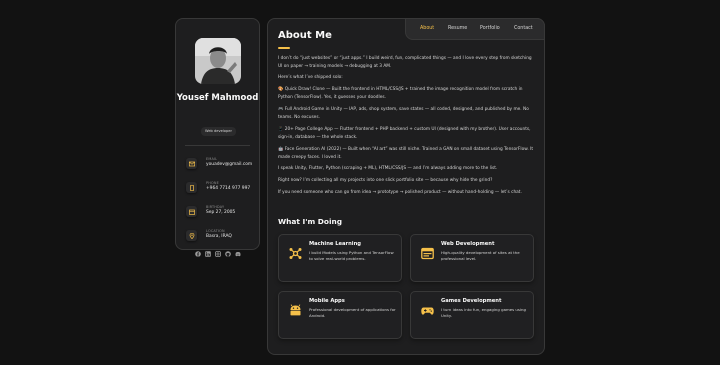 This screenshot has height=365, width=720. I want to click on navbar: About Resume Portfolio Contact, so click(475, 29).